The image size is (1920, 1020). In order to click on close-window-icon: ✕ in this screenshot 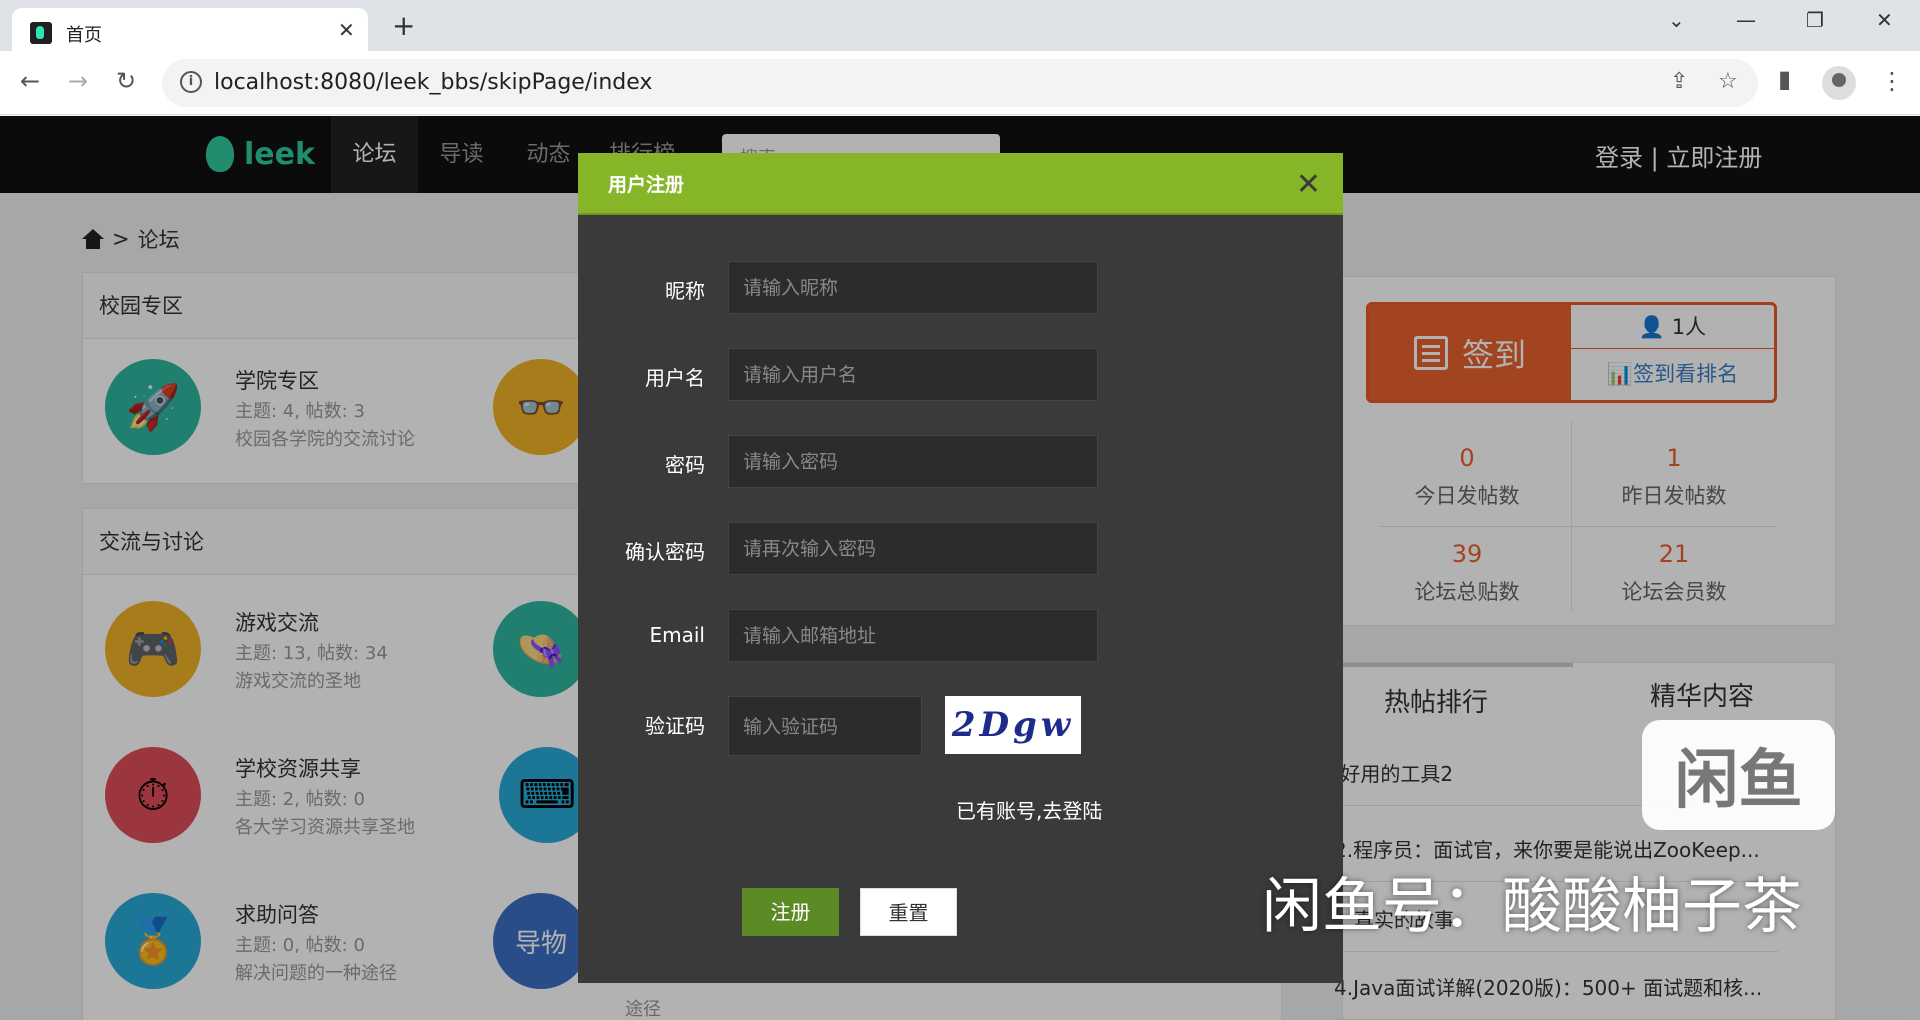, I will do `click(1884, 20)`.